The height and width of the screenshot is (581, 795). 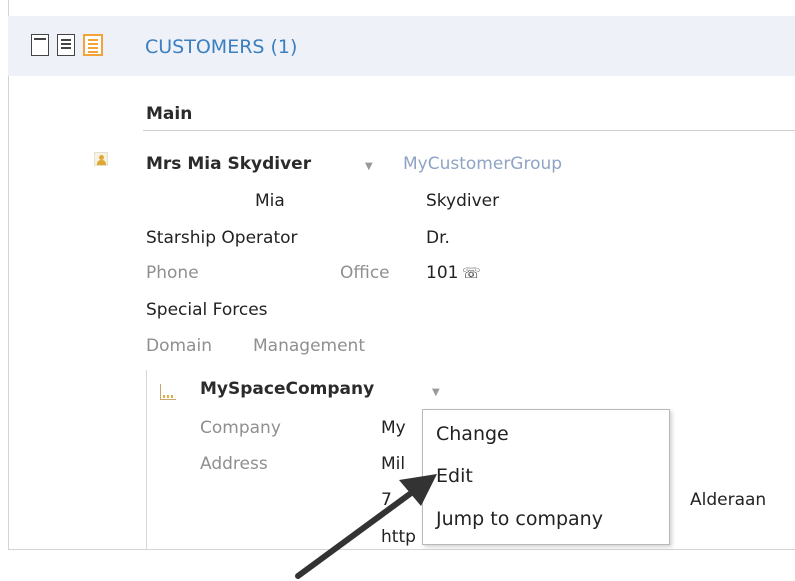 What do you see at coordinates (234, 464) in the screenshot?
I see `address-label: Address` at bounding box center [234, 464].